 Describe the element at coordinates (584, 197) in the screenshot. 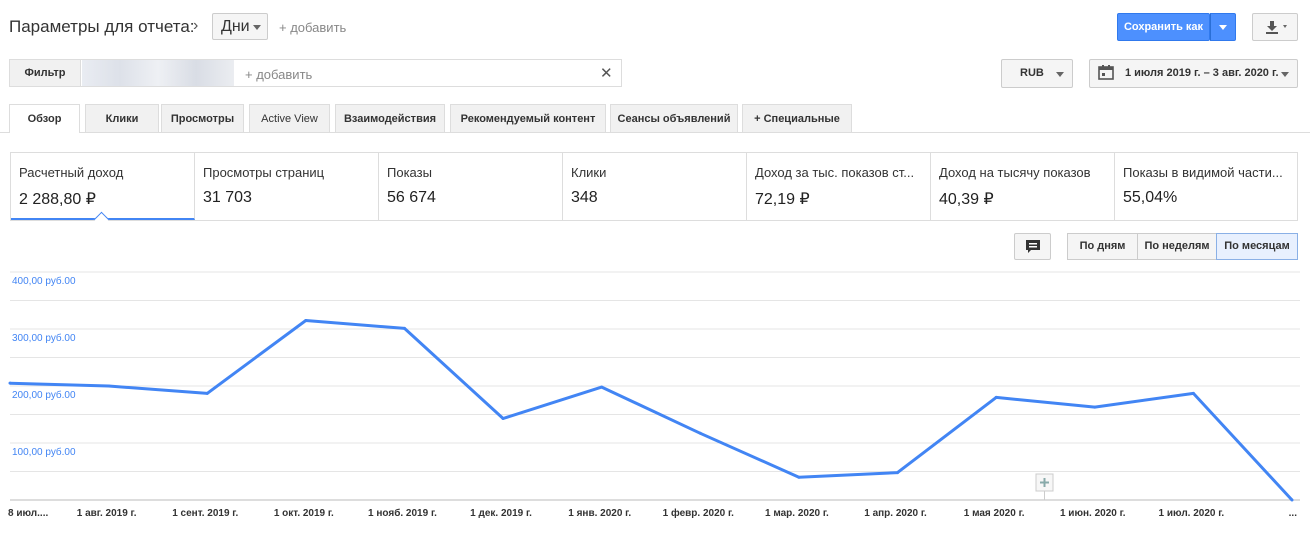

I see `metric-value: 348` at that location.